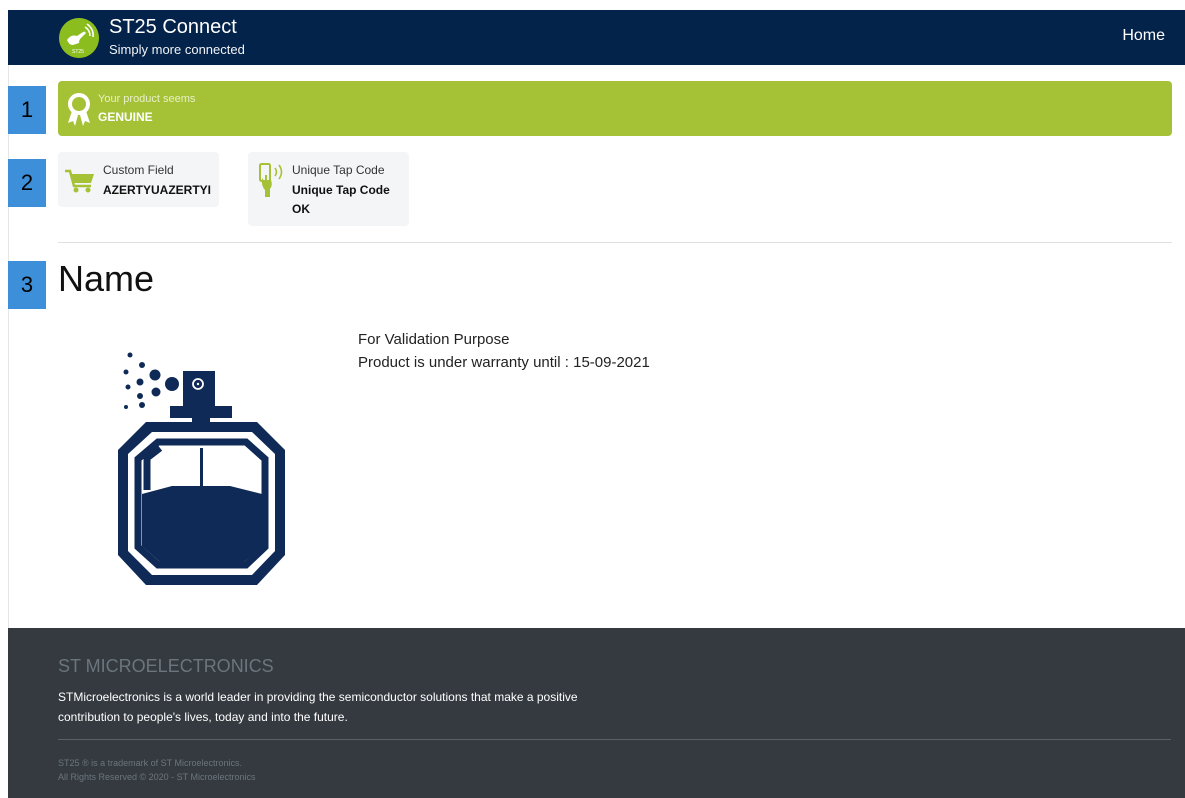 Image resolution: width=1185 pixels, height=798 pixels. Describe the element at coordinates (157, 190) in the screenshot. I see `custom-field-value: AZERTYUAZERTYI` at that location.